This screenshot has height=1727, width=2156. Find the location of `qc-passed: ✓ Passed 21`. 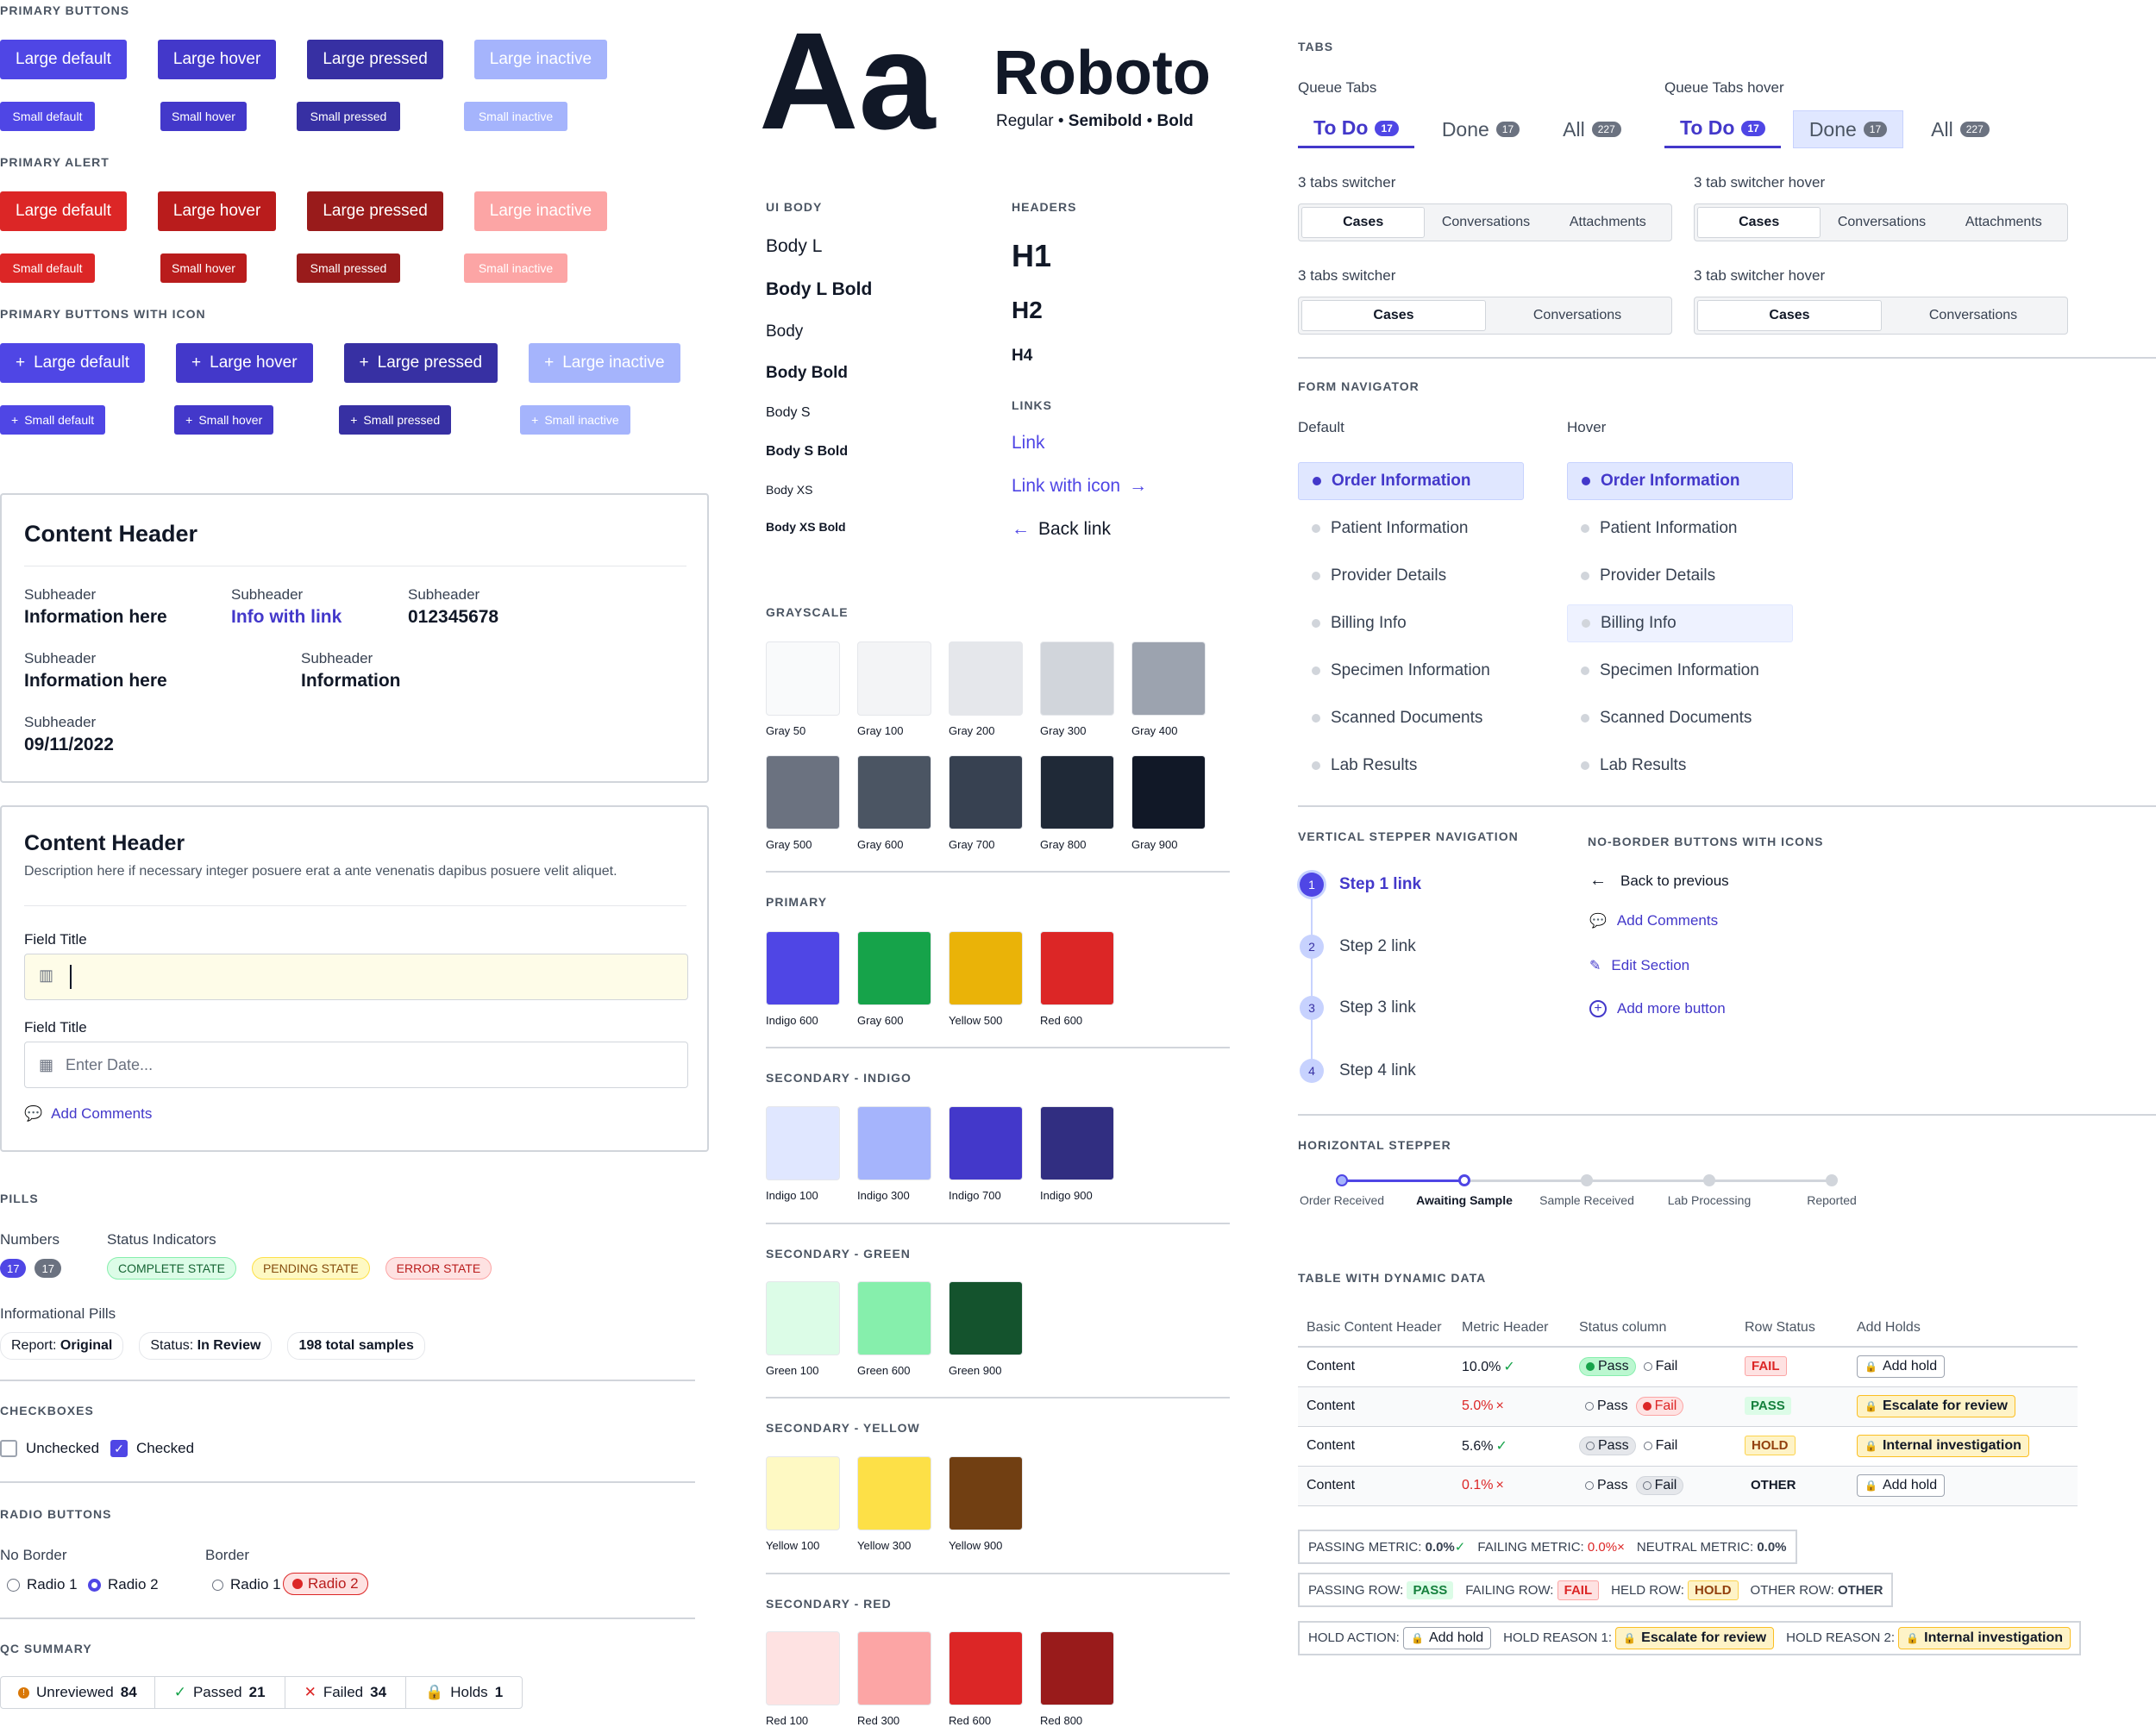

qc-passed: ✓ Passed 21 is located at coordinates (220, 1692).